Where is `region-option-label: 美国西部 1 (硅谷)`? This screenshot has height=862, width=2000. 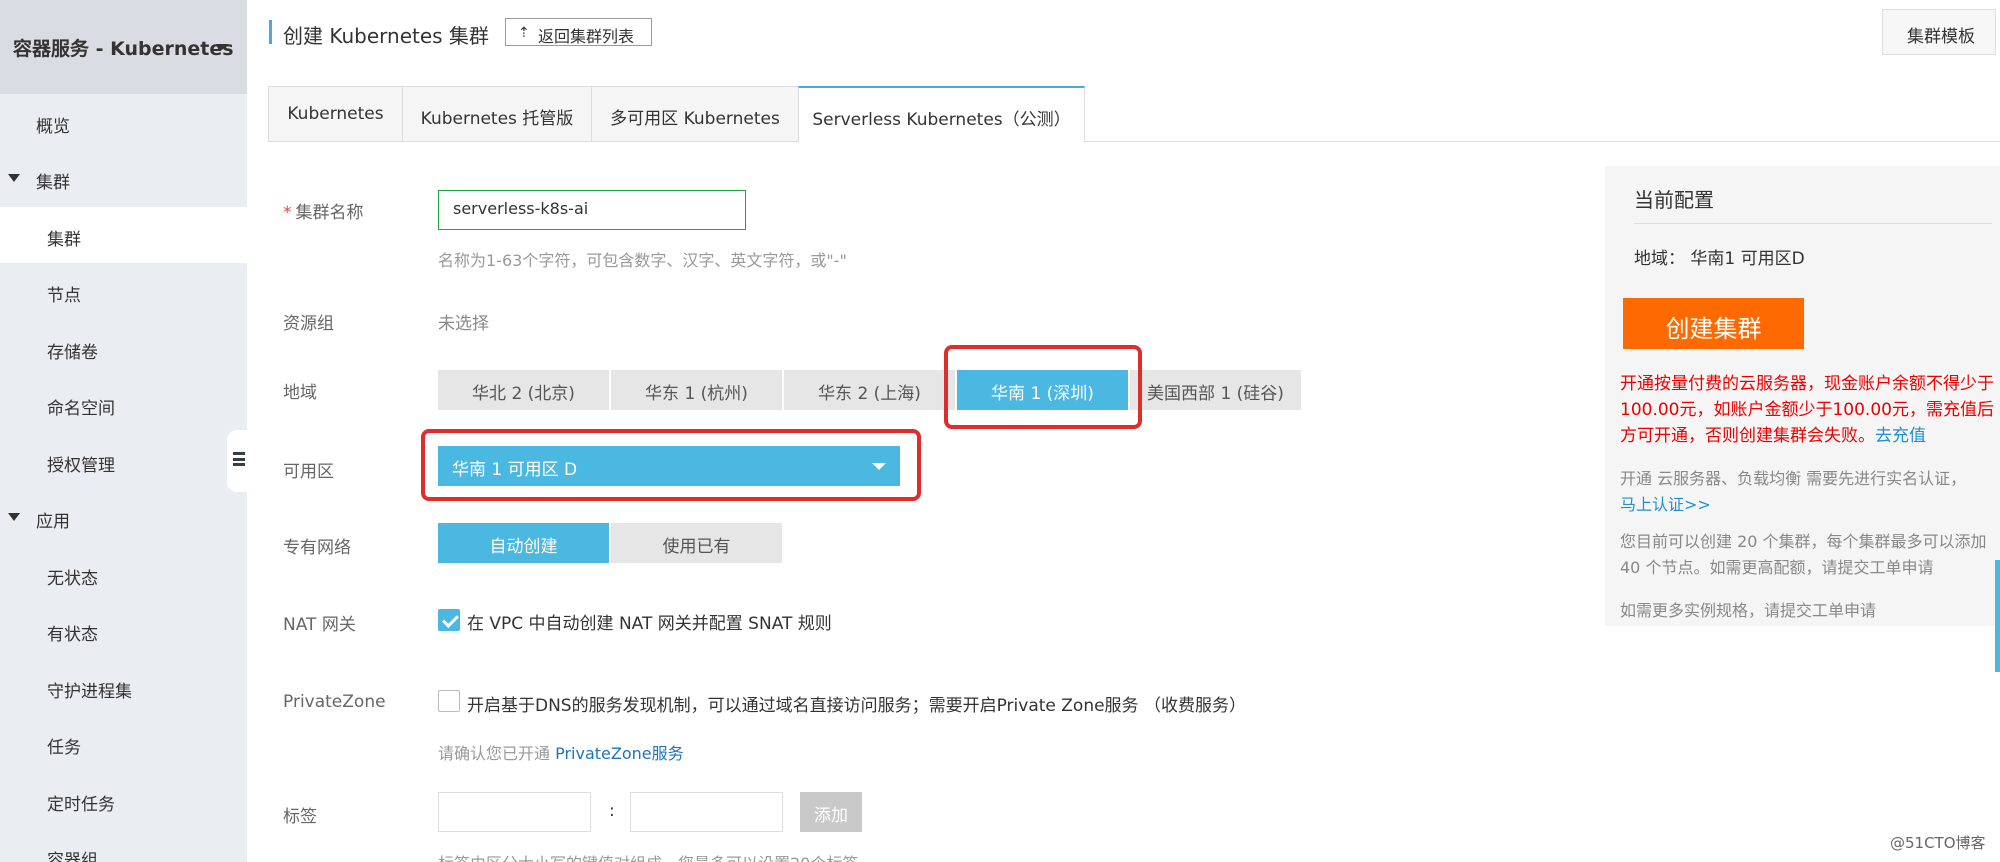 region-option-label: 美国西部 1 (硅谷) is located at coordinates (1215, 394).